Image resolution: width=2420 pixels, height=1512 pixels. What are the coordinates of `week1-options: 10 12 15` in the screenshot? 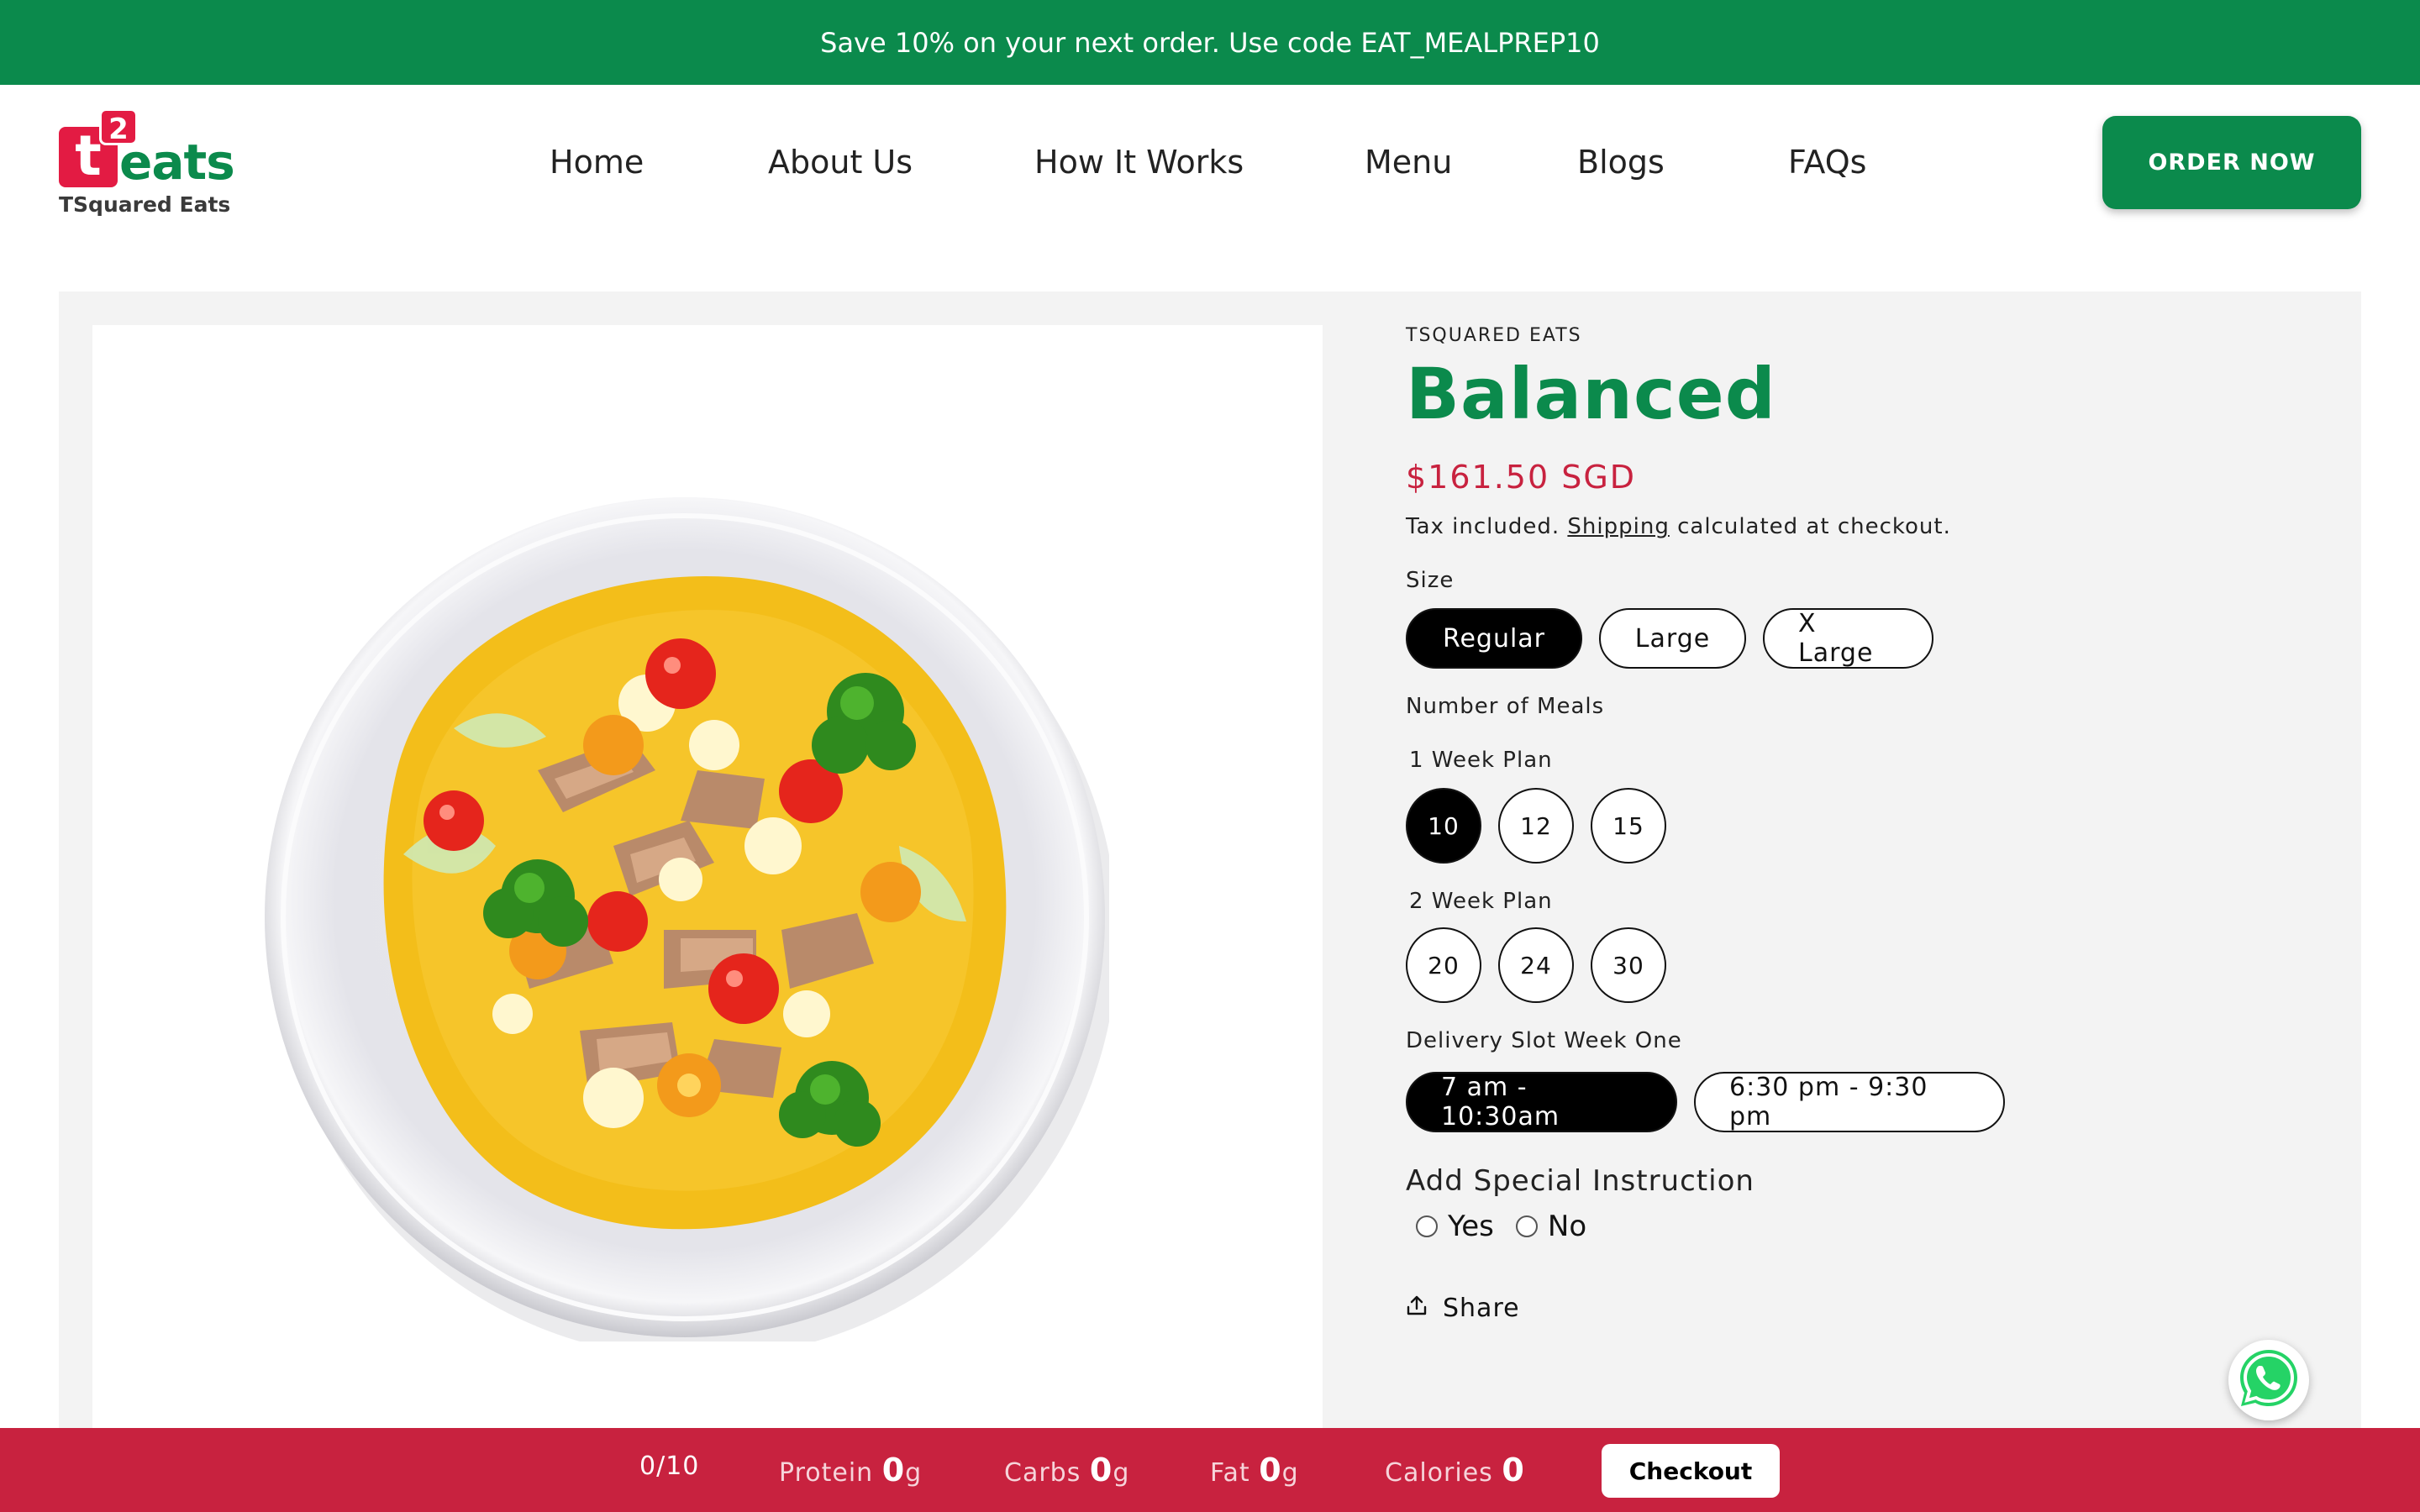 It's located at (1860, 826).